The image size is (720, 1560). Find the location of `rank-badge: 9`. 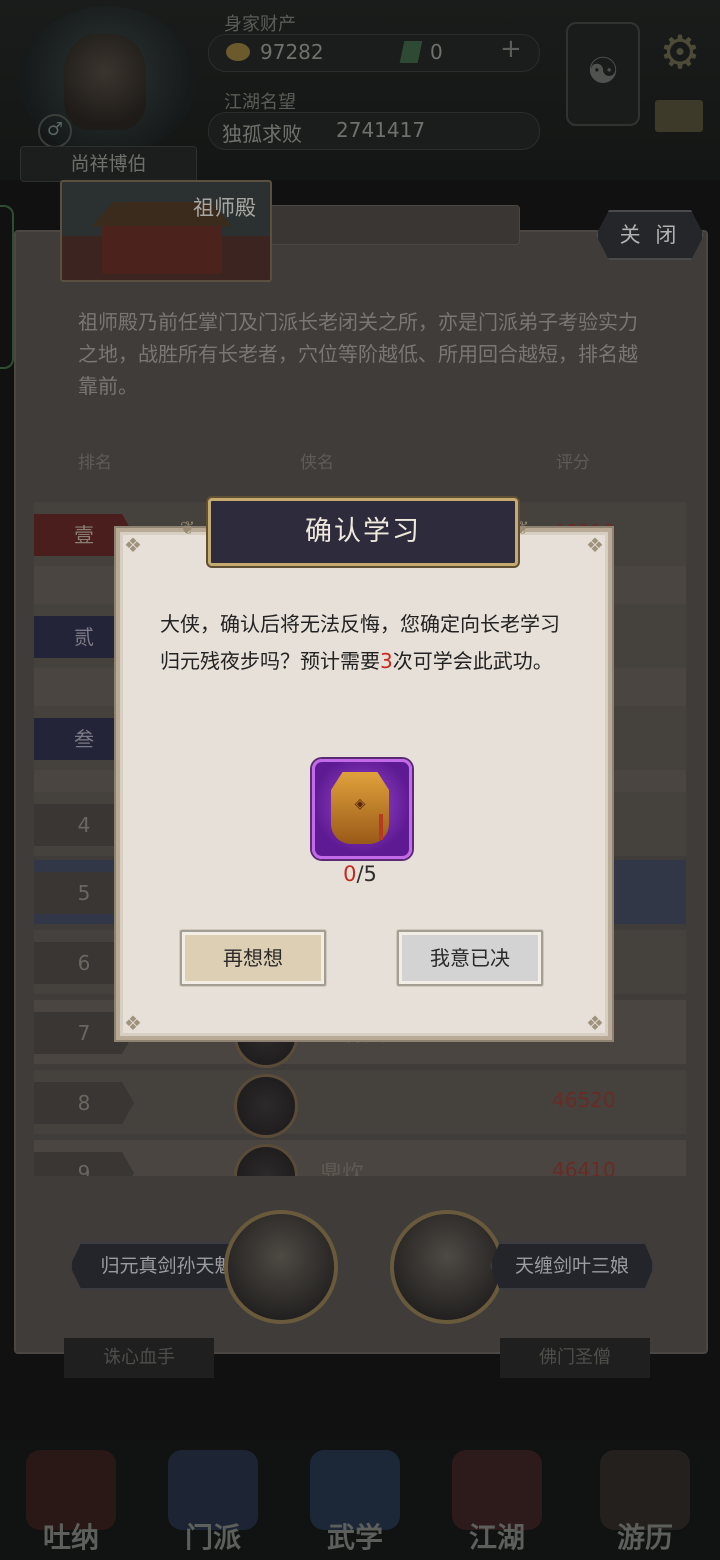

rank-badge: 9 is located at coordinates (84, 1164).